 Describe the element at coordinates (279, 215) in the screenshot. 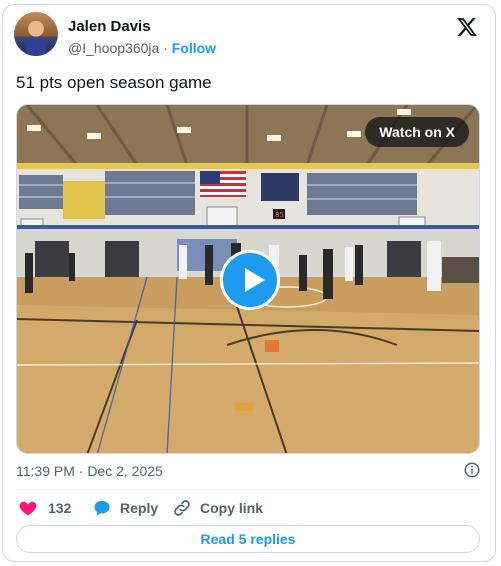

I see `scoreboard-digit: 85` at that location.